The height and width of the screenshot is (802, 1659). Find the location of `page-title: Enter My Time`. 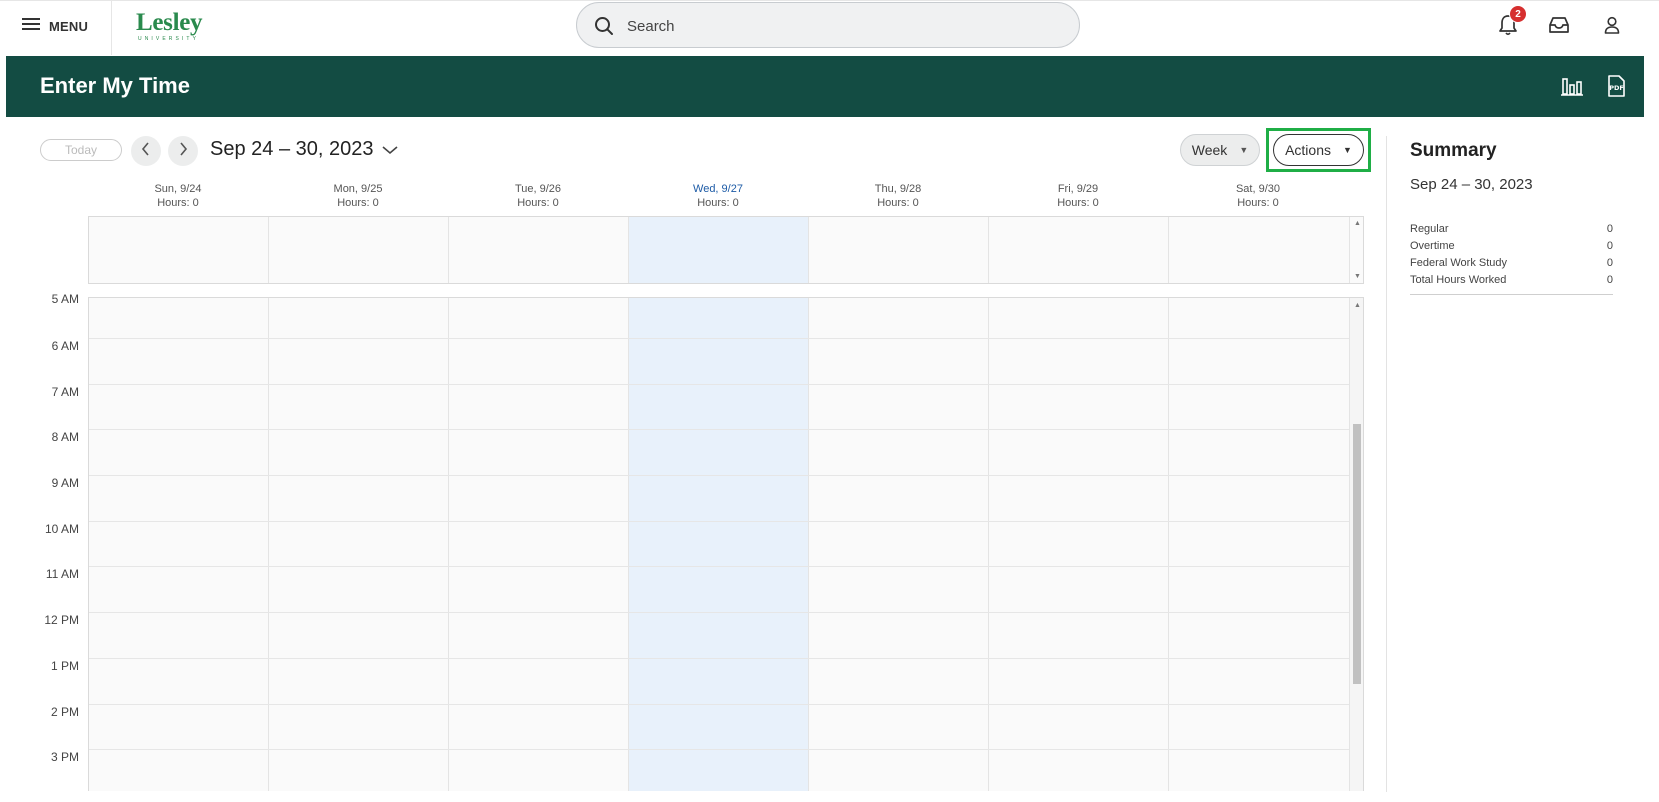

page-title: Enter My Time is located at coordinates (115, 85).